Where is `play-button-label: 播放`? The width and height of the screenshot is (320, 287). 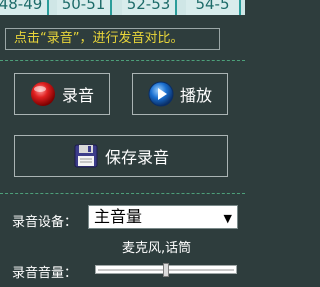 play-button-label: 播放 is located at coordinates (195, 95).